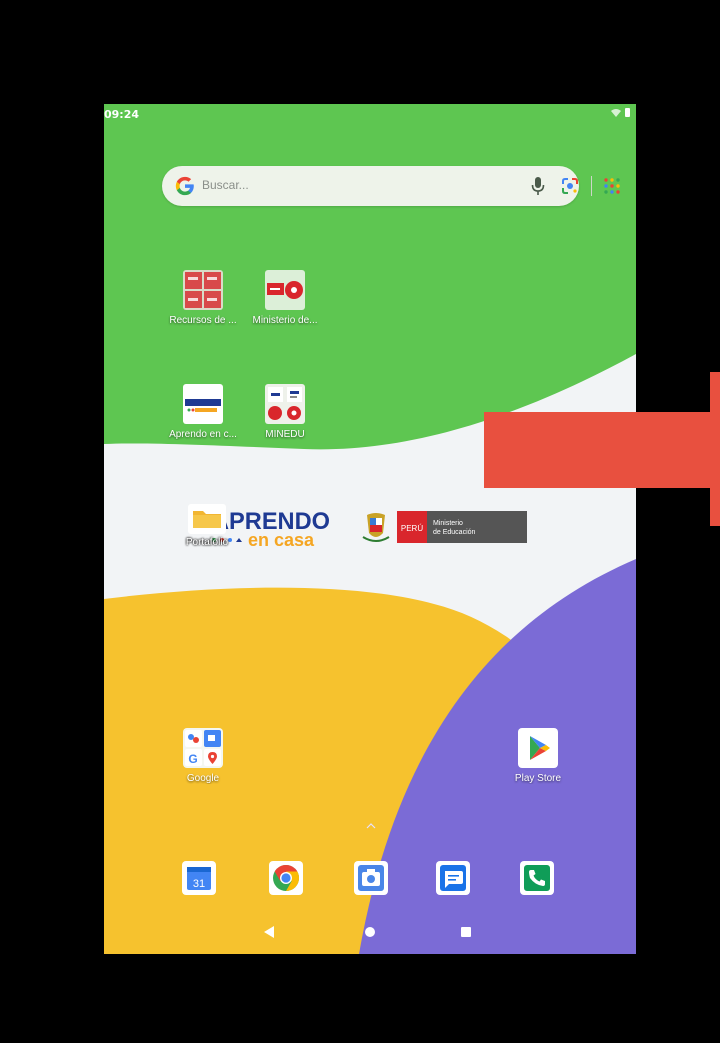 This screenshot has width=720, height=1043. I want to click on app-label: Portafolio, so click(207, 542).